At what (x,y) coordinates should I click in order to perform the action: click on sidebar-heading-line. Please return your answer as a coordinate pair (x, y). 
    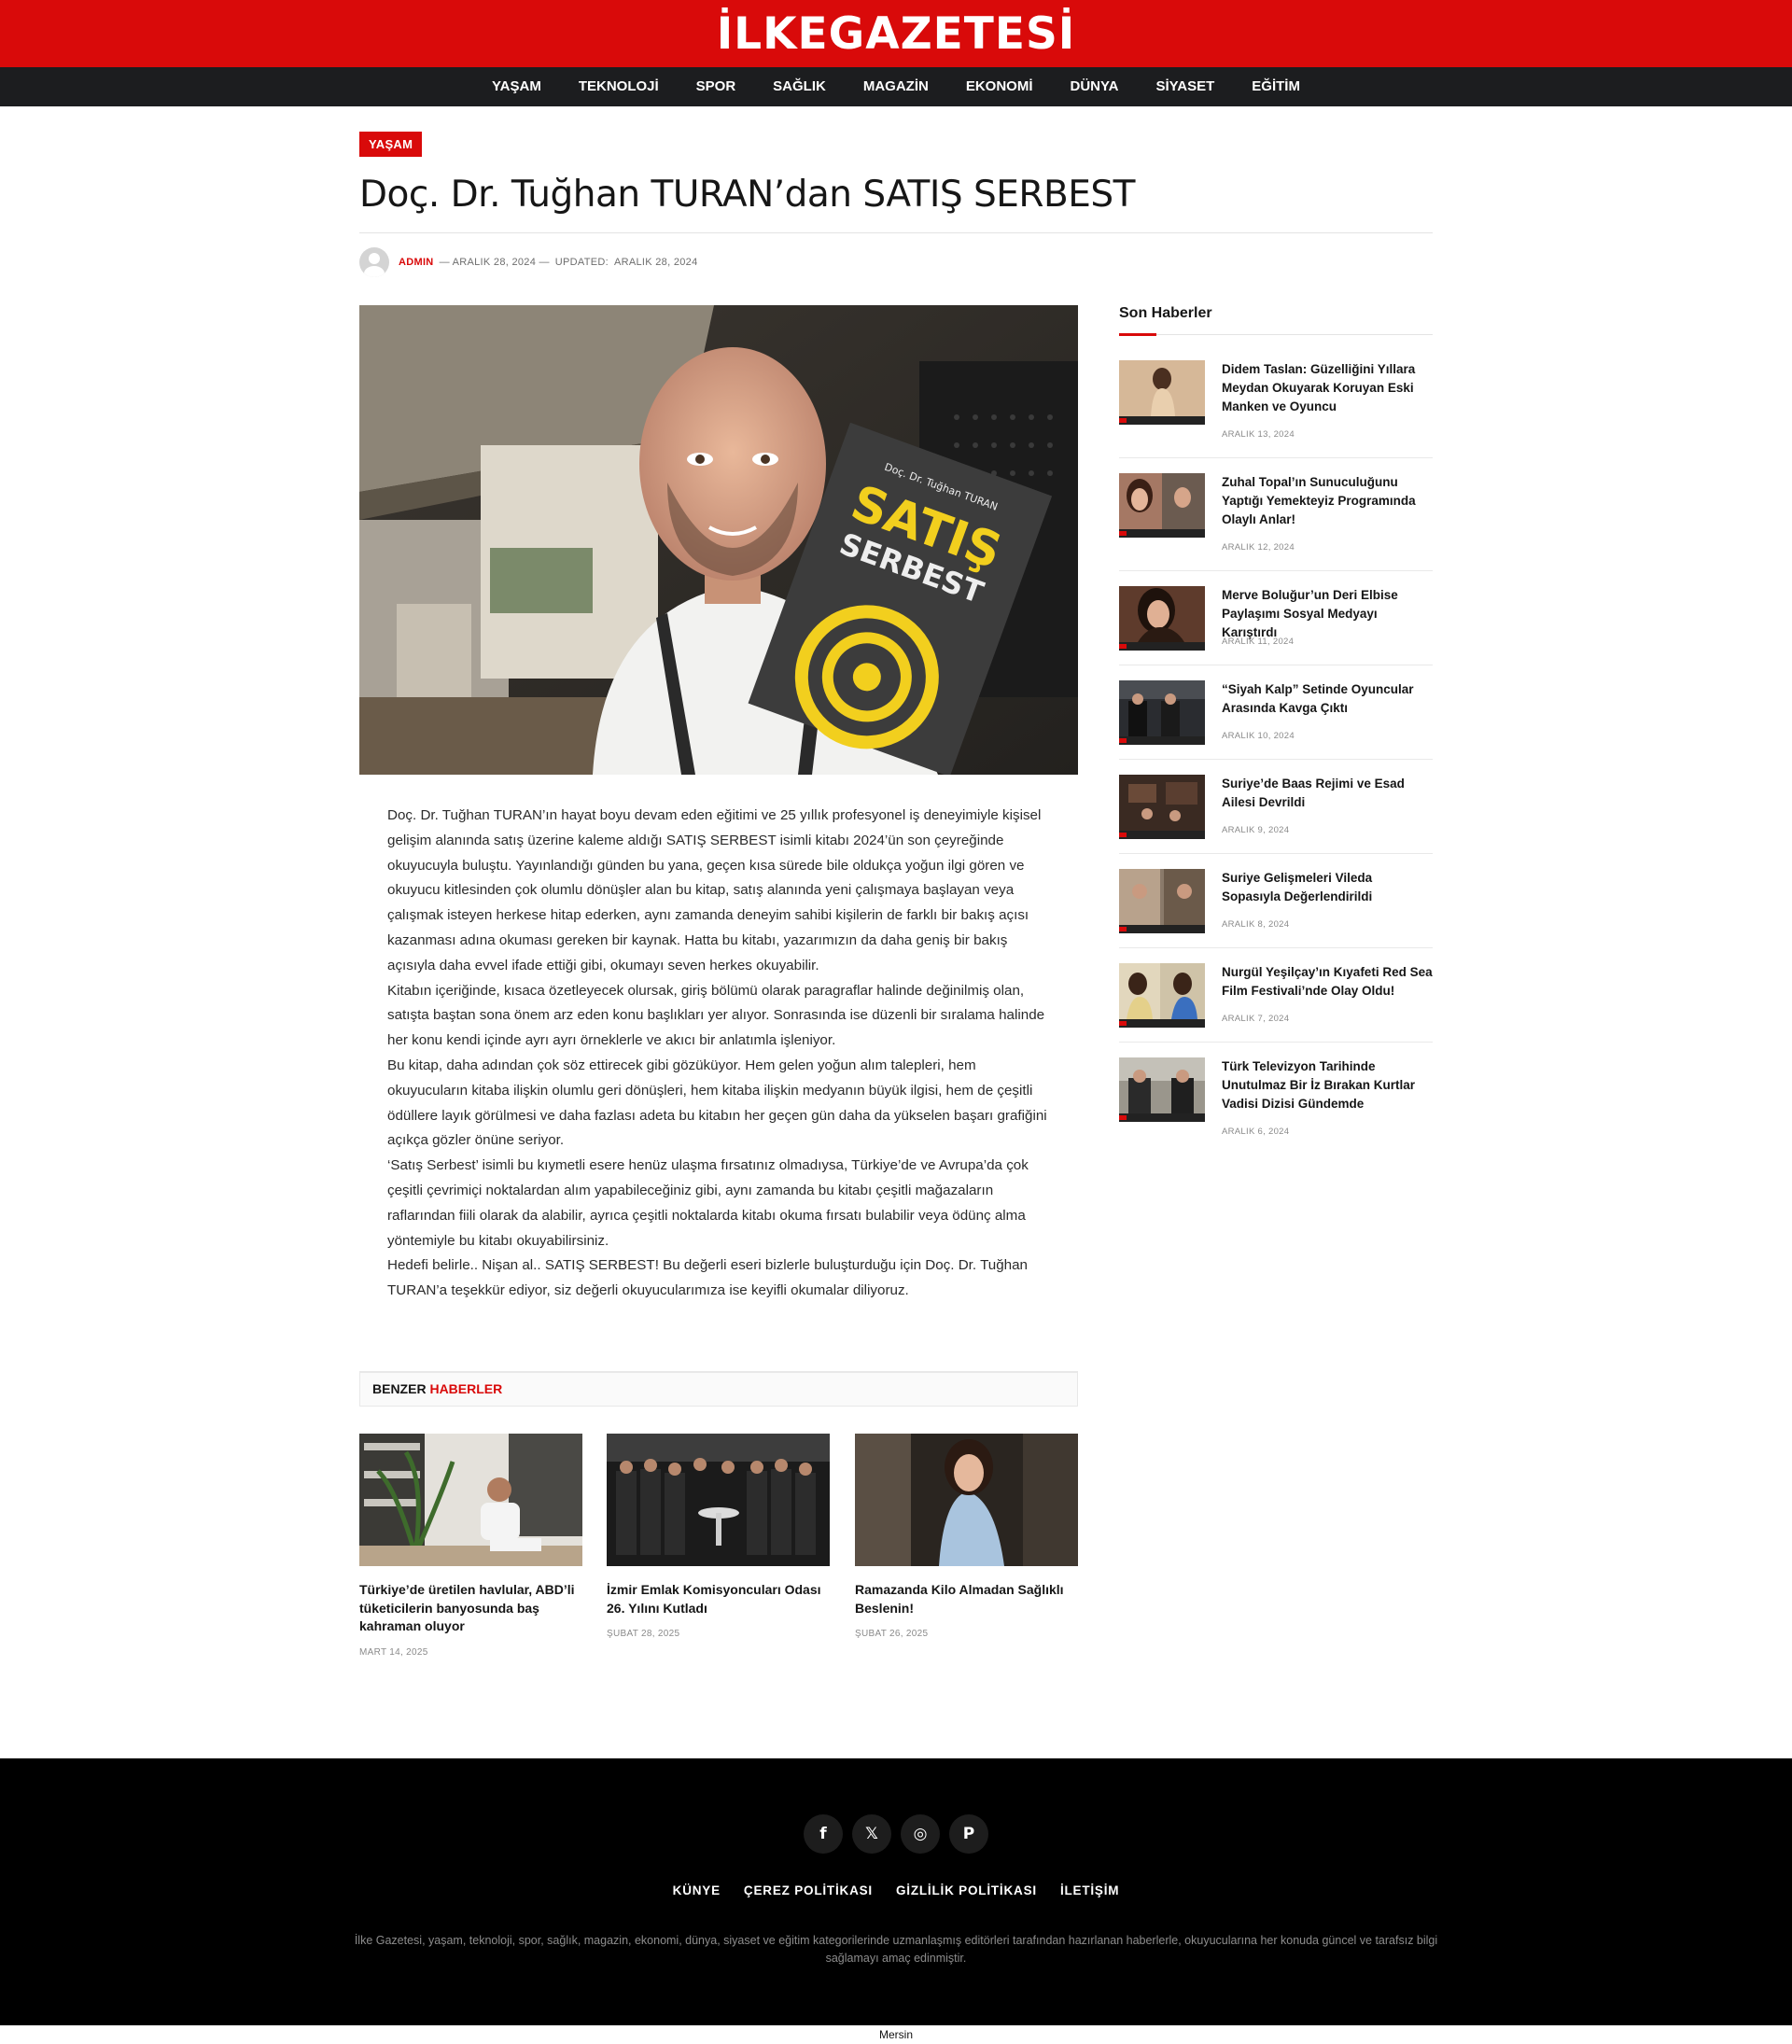
    Looking at the image, I should click on (1276, 334).